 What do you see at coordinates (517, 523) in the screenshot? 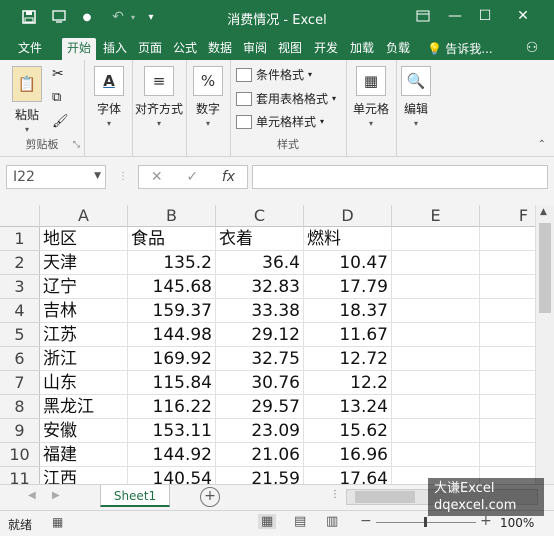
I see `zoom-level: 100%` at bounding box center [517, 523].